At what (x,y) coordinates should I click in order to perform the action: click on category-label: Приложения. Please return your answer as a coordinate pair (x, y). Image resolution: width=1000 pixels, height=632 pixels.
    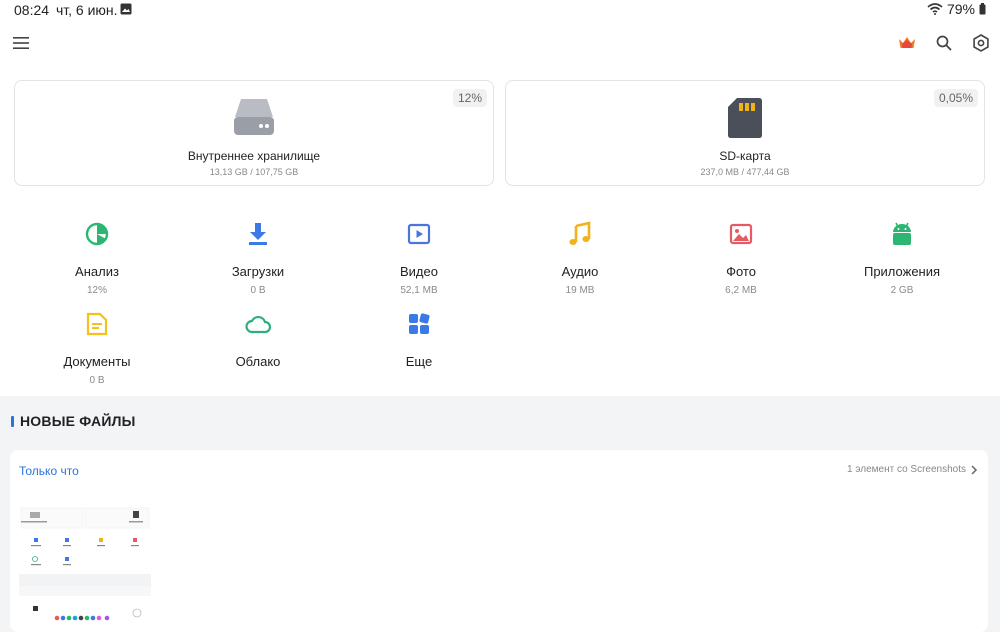
    Looking at the image, I should click on (902, 271).